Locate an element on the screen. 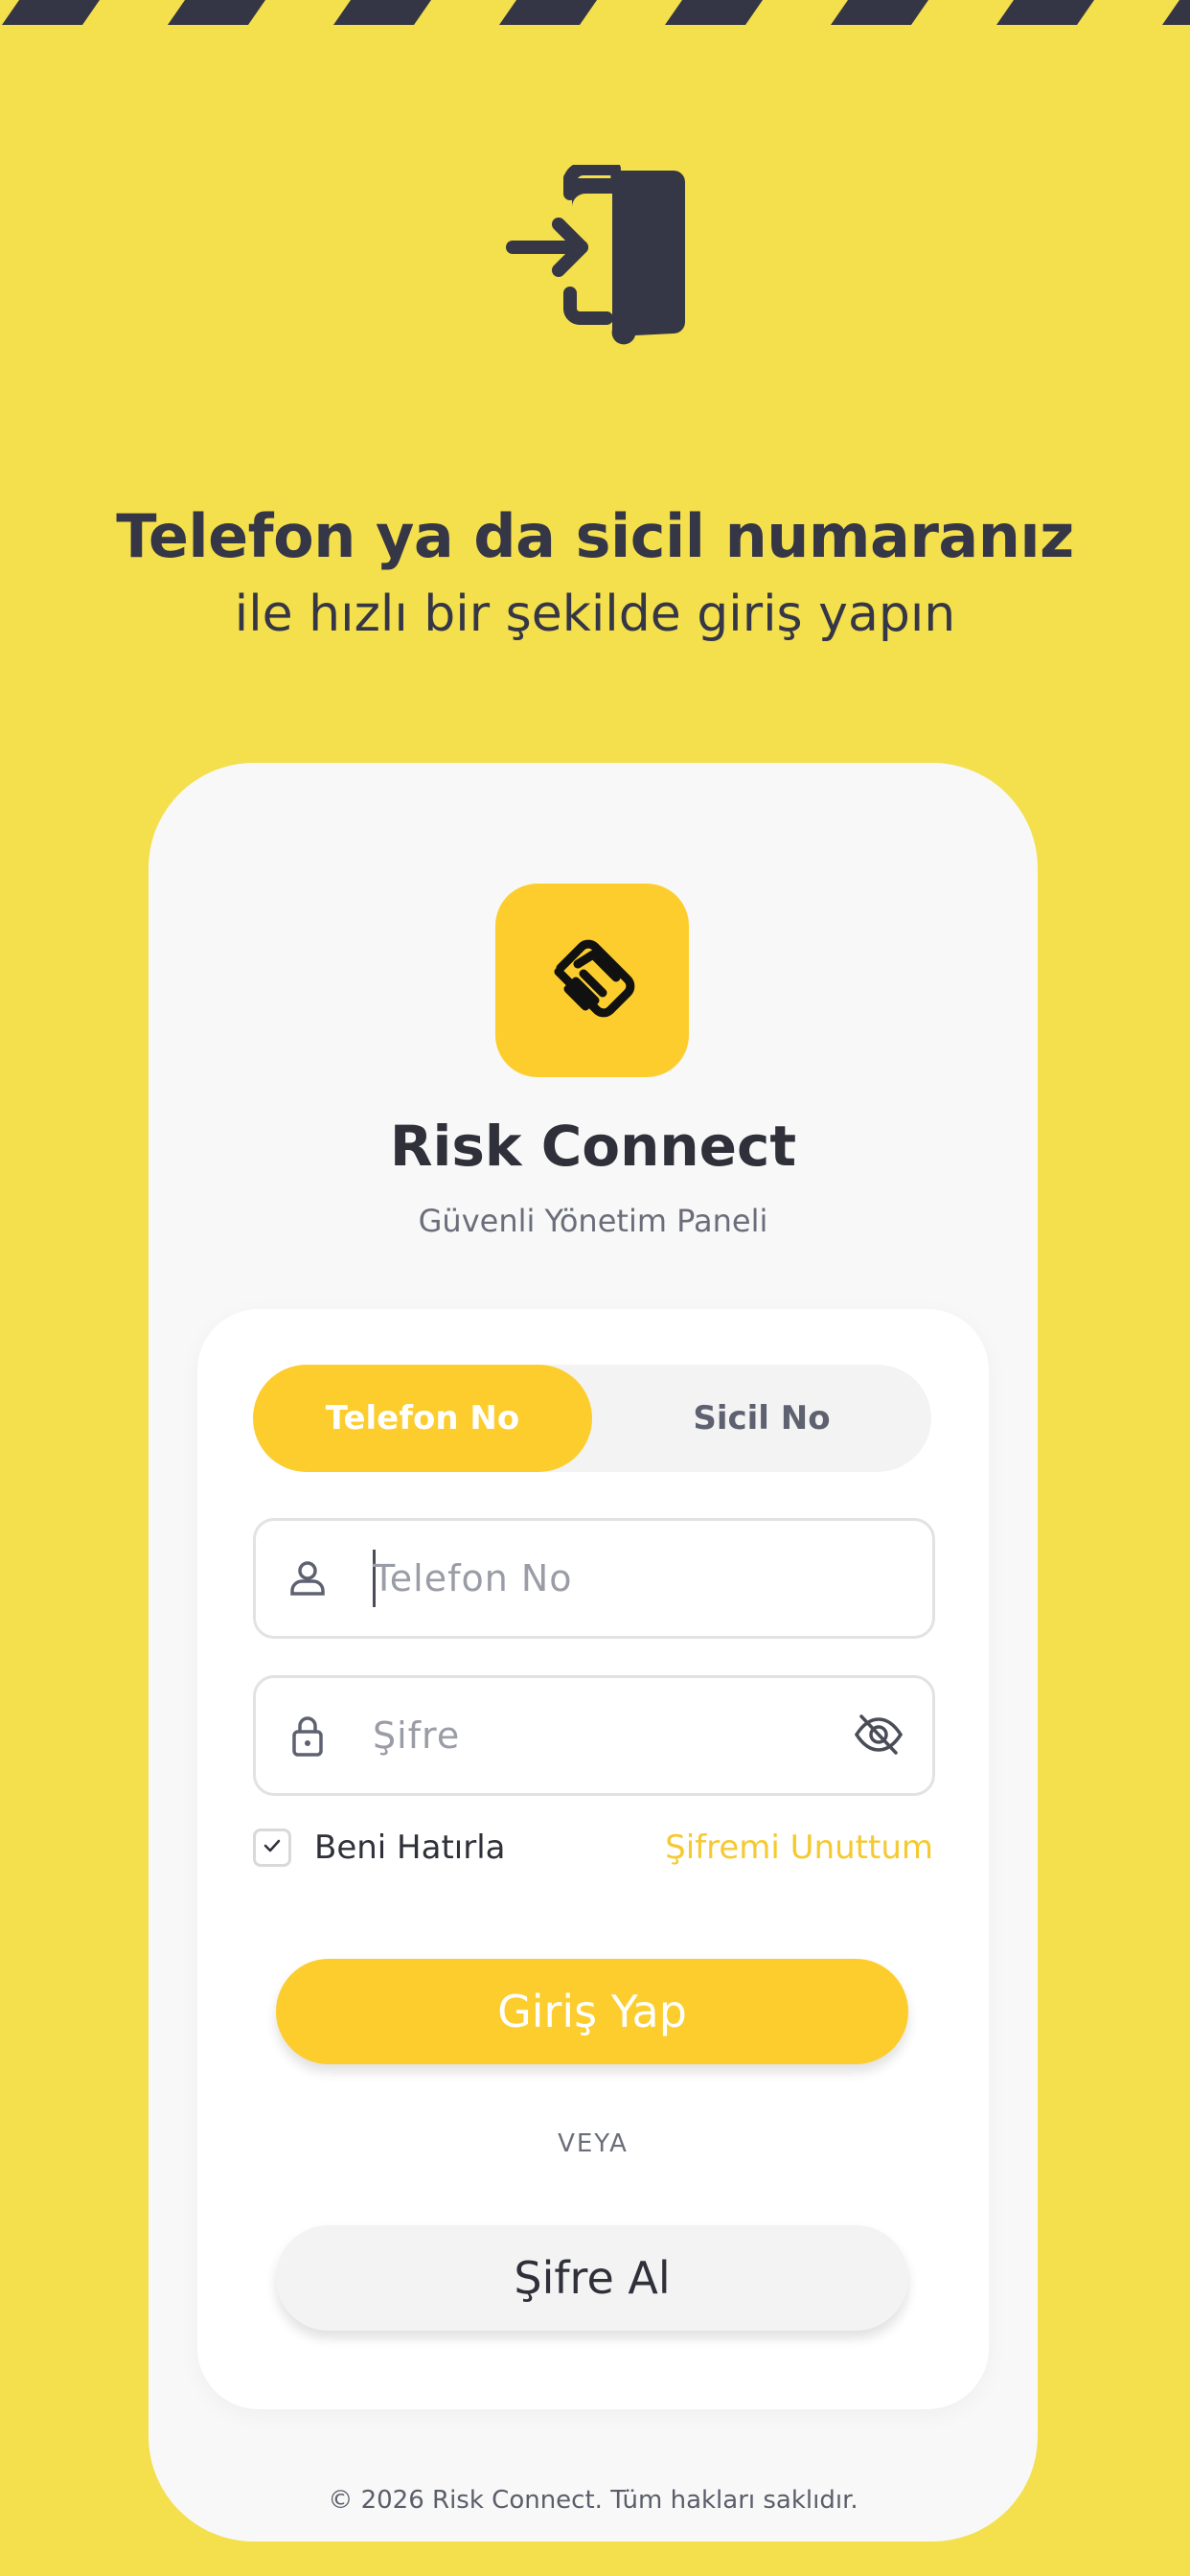 Image resolution: width=1190 pixels, height=2576 pixels. remember-me: Beni Hatırla is located at coordinates (379, 1848).